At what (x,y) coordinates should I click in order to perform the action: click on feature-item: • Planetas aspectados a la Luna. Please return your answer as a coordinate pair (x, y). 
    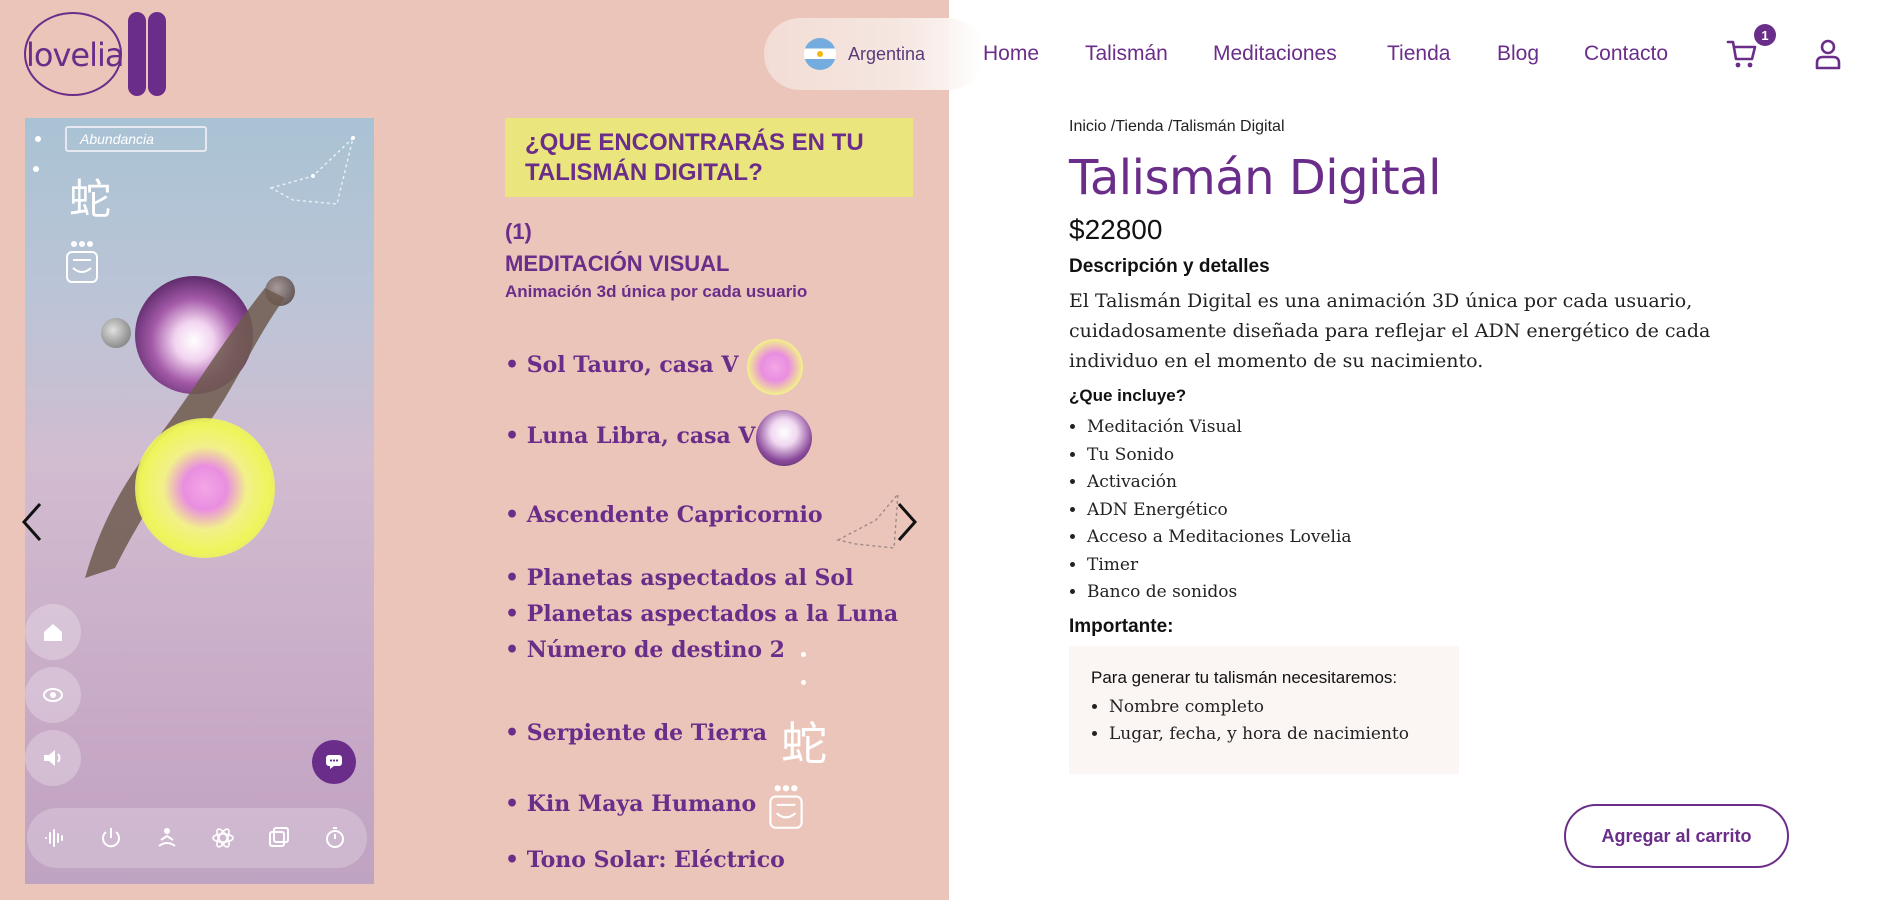
    Looking at the image, I should click on (702, 614).